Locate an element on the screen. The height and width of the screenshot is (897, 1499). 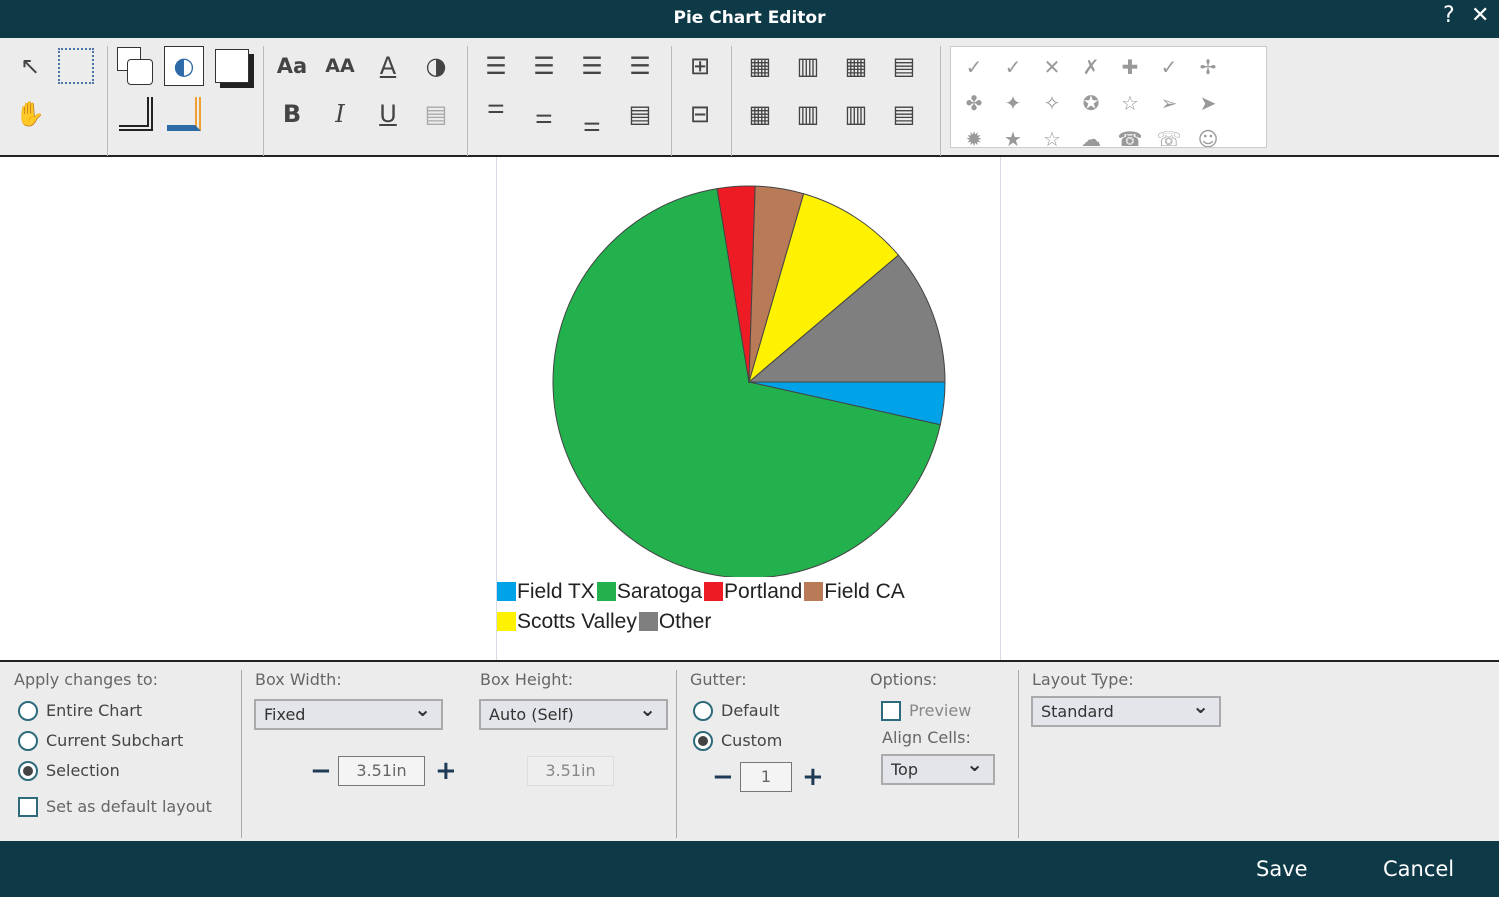
border-style-icon is located at coordinates (136, 114).